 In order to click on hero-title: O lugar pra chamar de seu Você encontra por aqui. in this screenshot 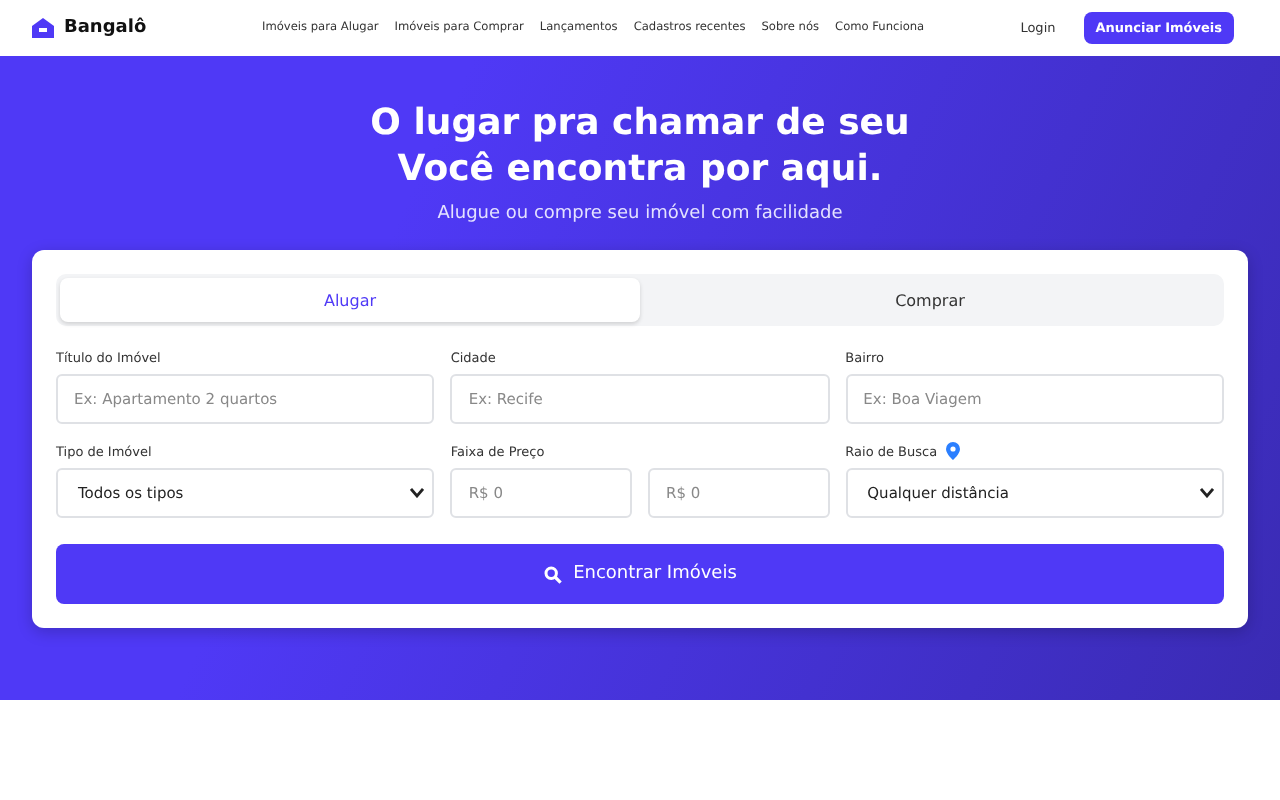, I will do `click(640, 146)`.